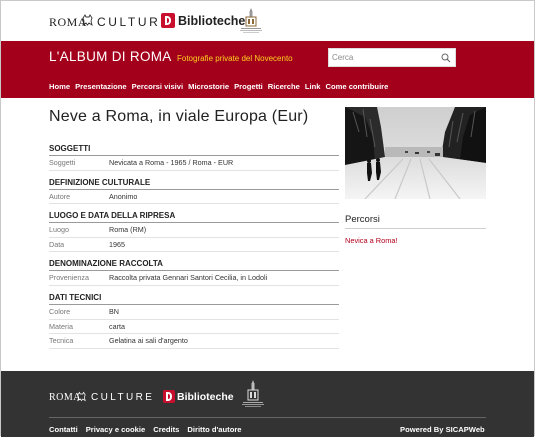  What do you see at coordinates (248, 86) in the screenshot?
I see `nav-progetti: Progetti` at bounding box center [248, 86].